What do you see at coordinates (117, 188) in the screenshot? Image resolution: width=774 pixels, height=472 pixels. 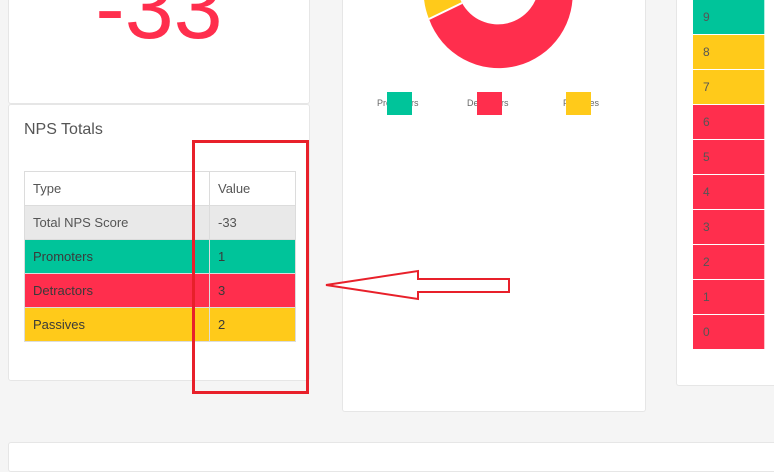 I see `column-header-type: Type` at bounding box center [117, 188].